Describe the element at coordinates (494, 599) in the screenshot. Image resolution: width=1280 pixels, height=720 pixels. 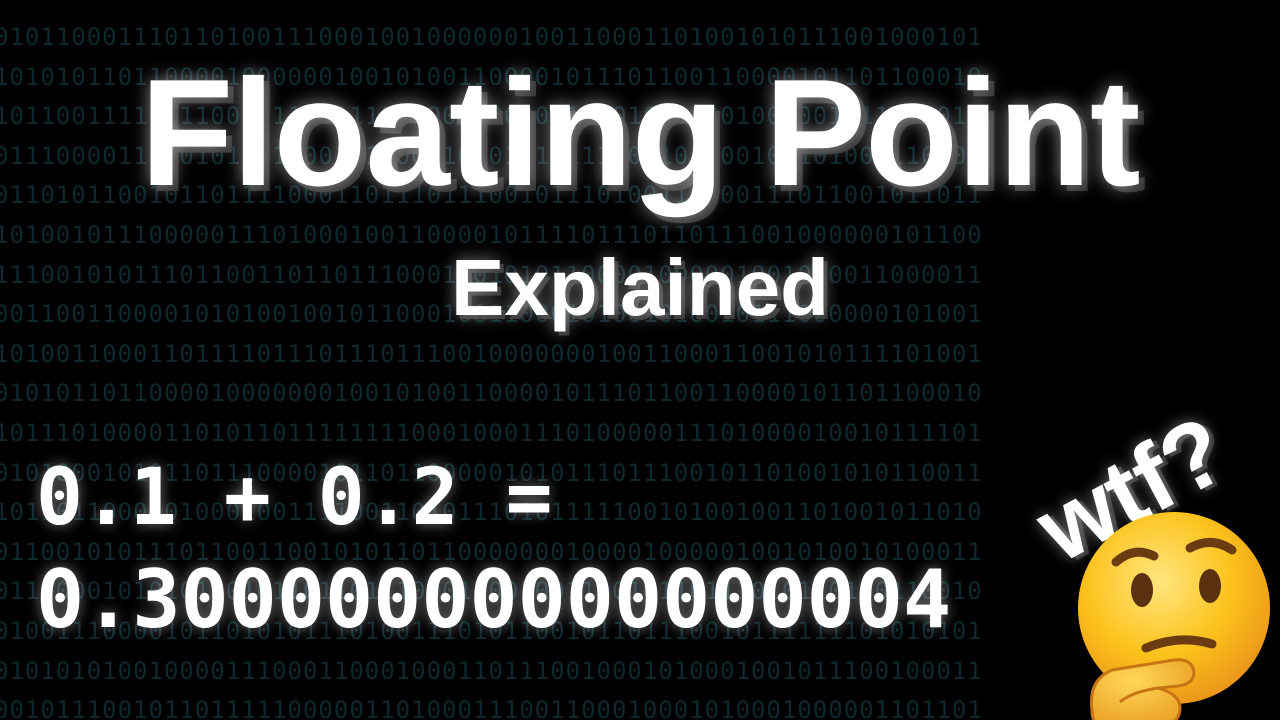
I see `equation-line-2: 0.30000000000000004` at that location.